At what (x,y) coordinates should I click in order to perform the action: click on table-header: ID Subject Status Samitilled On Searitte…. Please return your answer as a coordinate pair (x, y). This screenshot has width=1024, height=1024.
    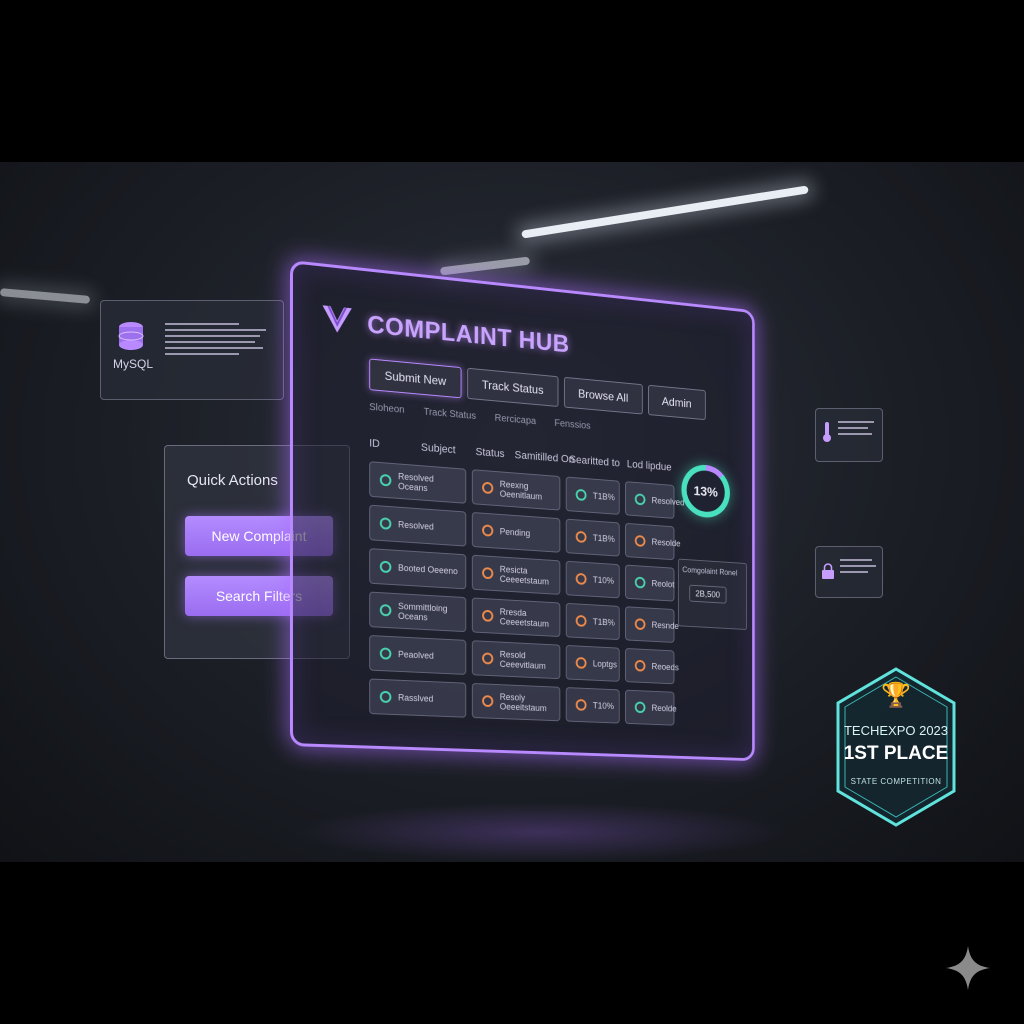
    Looking at the image, I should click on (520, 455).